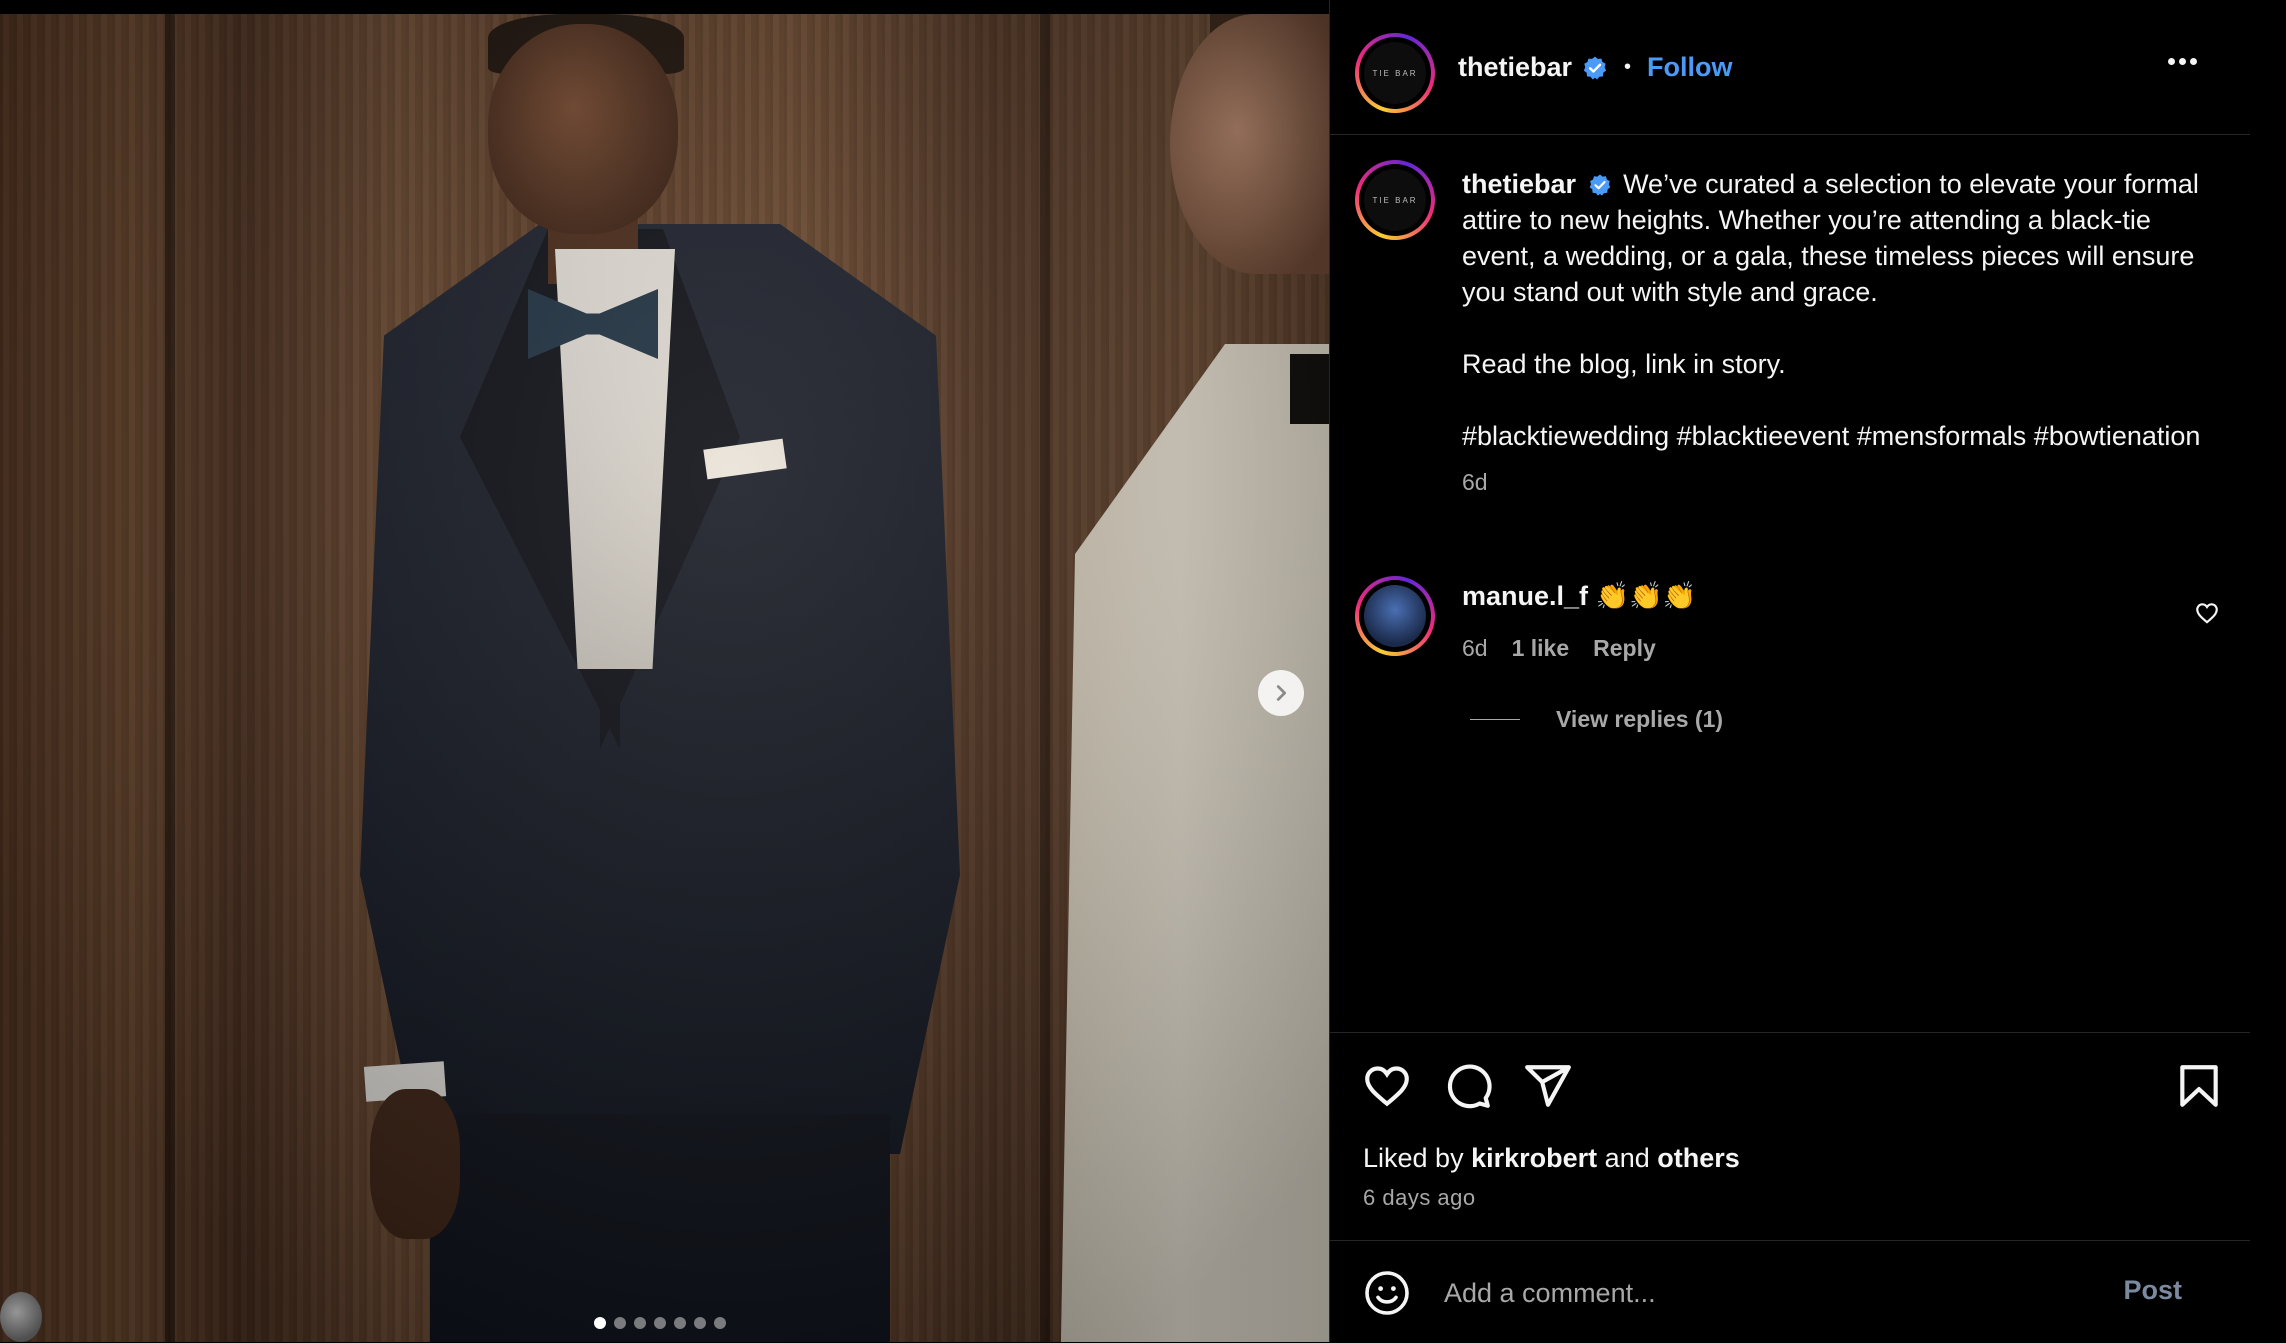  I want to click on top-strip, so click(664, 7).